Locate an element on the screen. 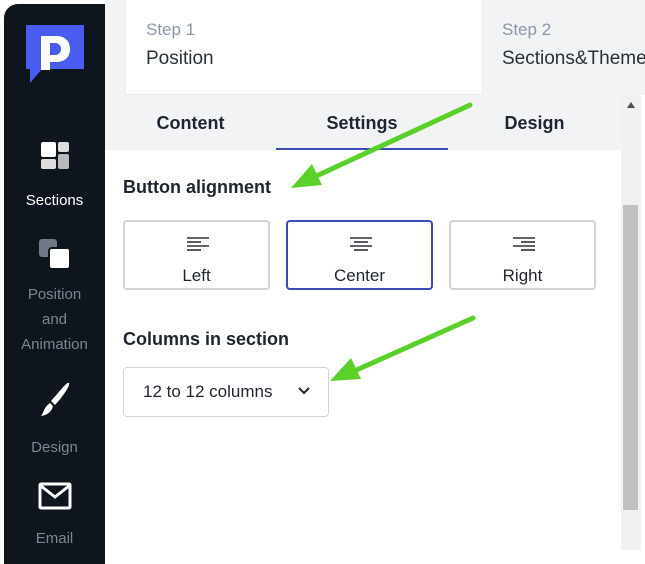 This screenshot has height=564, width=645. align-left-button: Left is located at coordinates (196, 255).